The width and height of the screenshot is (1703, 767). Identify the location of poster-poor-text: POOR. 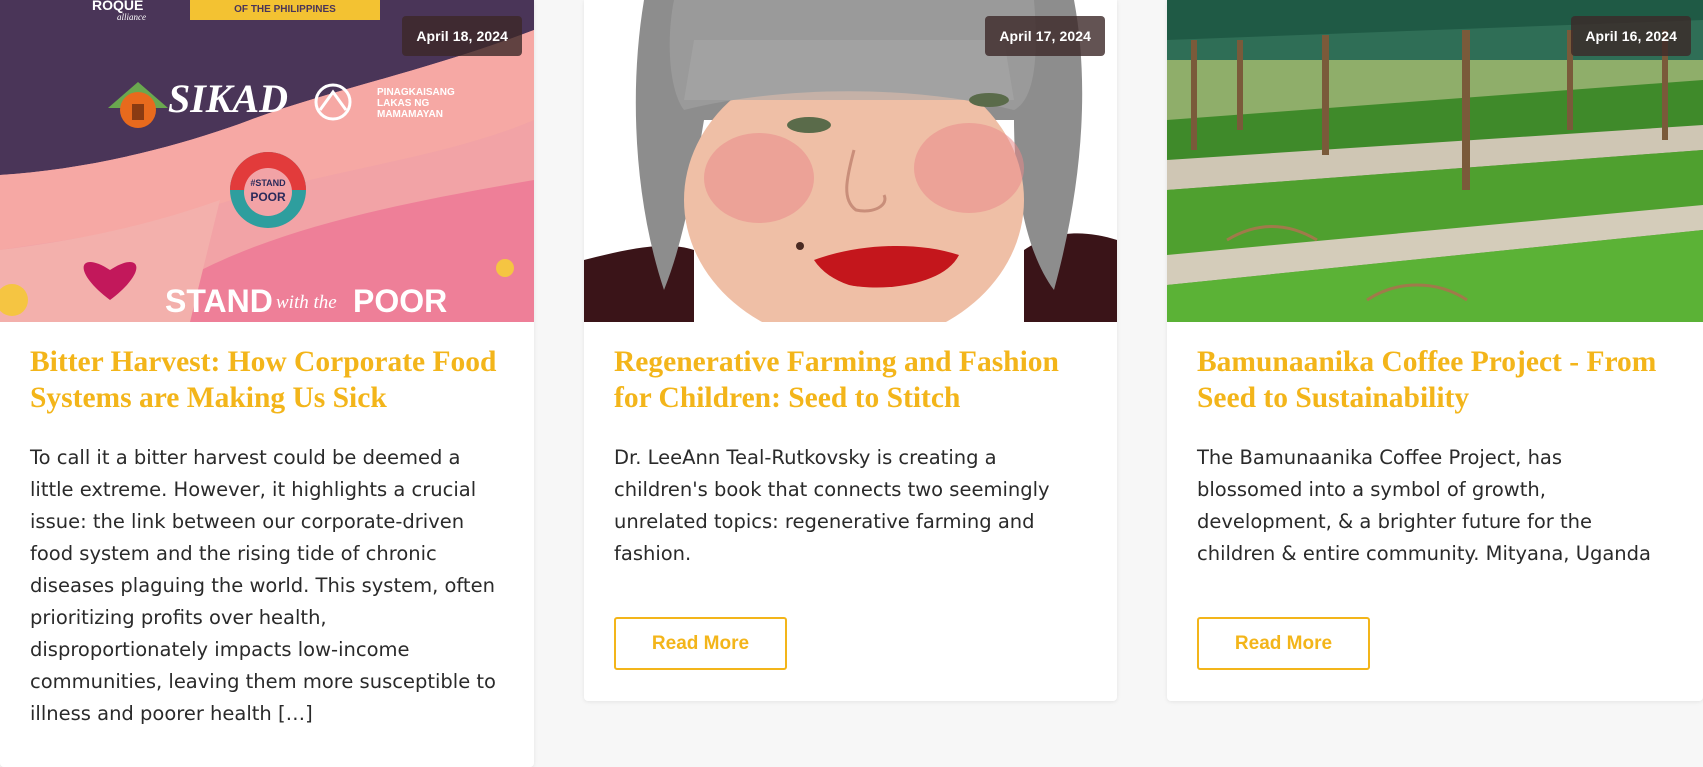
(400, 301).